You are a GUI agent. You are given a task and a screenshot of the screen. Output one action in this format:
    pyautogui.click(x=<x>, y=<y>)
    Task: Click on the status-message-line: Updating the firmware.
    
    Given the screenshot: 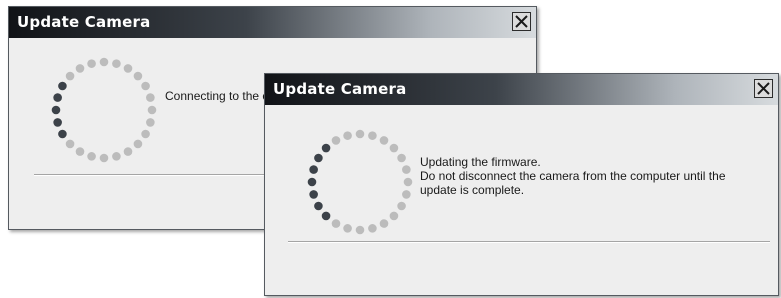 What is the action you would take?
    pyautogui.click(x=480, y=162)
    